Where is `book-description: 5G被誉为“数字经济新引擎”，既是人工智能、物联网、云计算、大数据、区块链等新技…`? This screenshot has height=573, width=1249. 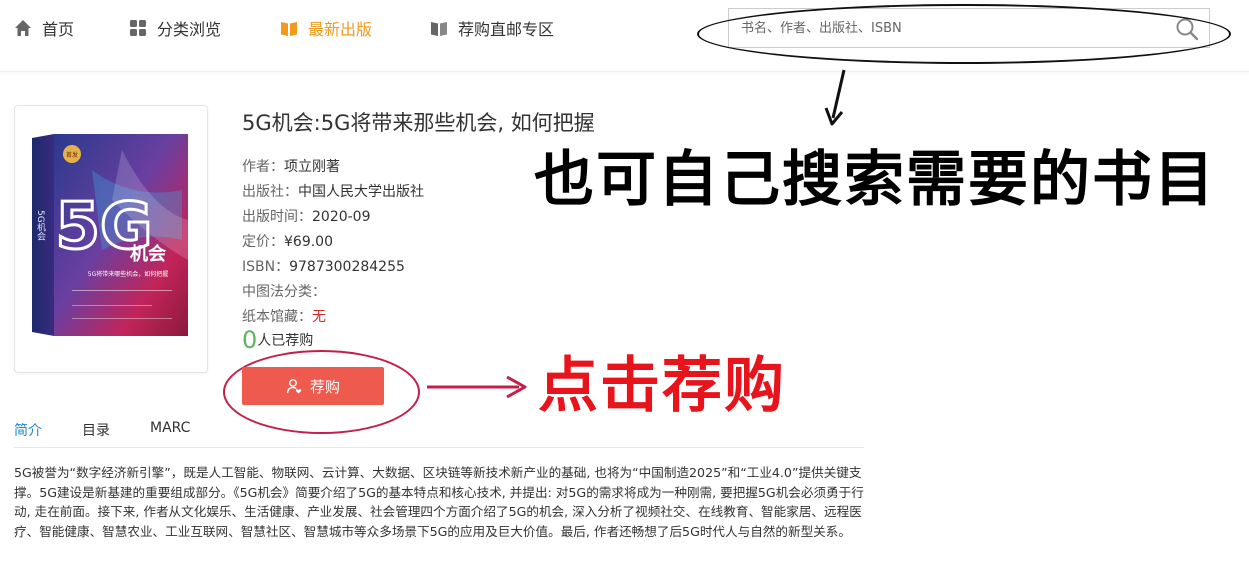
book-description: 5G被誉为“数字经济新引擎”，既是人工智能、物联网、云计算、大数据、区块链等新技… is located at coordinates (439, 502).